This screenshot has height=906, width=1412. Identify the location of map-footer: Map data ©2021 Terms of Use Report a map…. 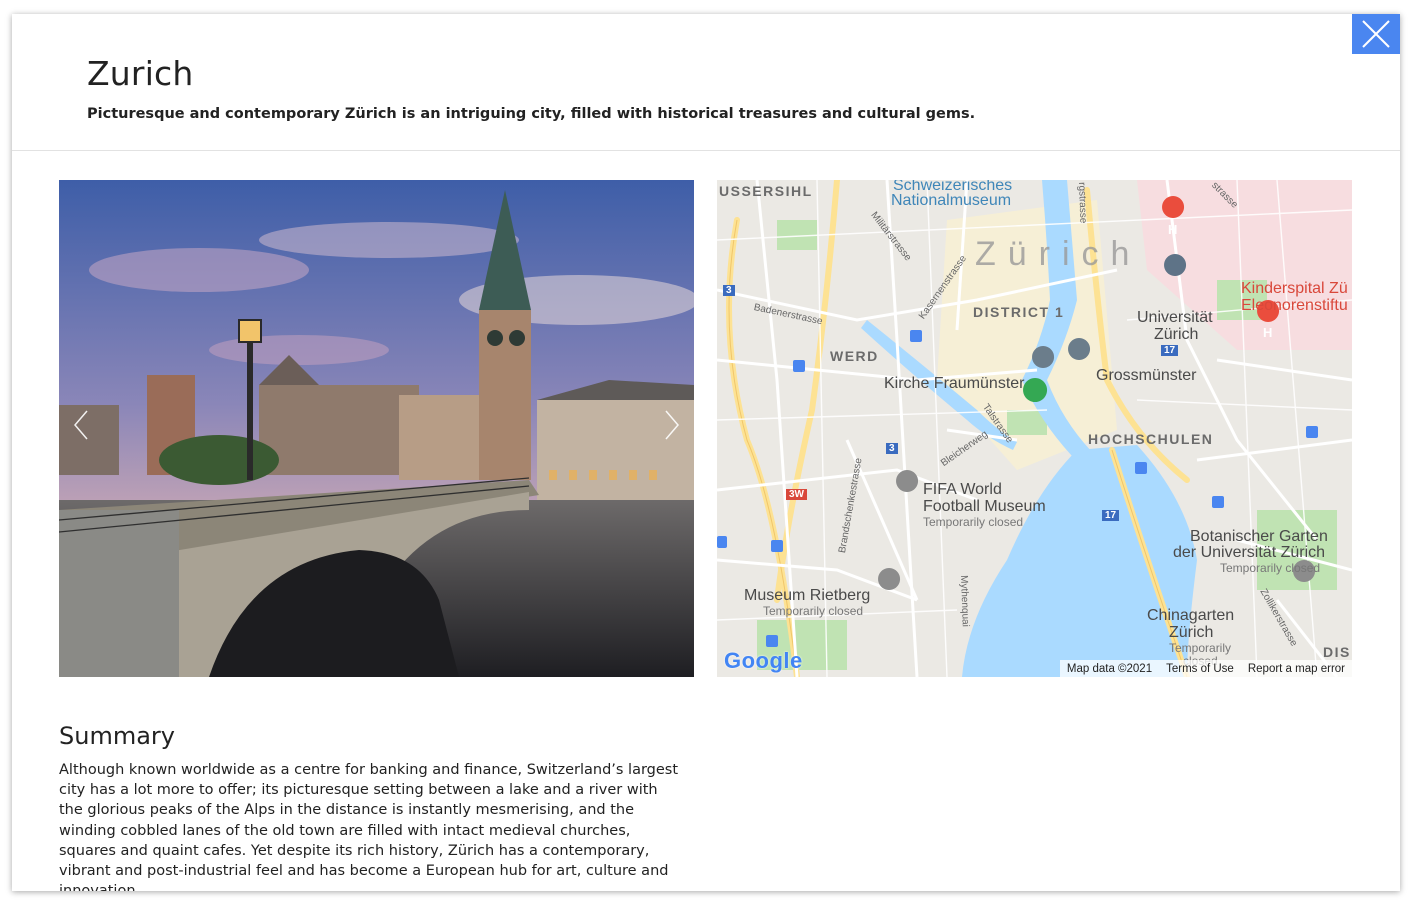
(1205, 668).